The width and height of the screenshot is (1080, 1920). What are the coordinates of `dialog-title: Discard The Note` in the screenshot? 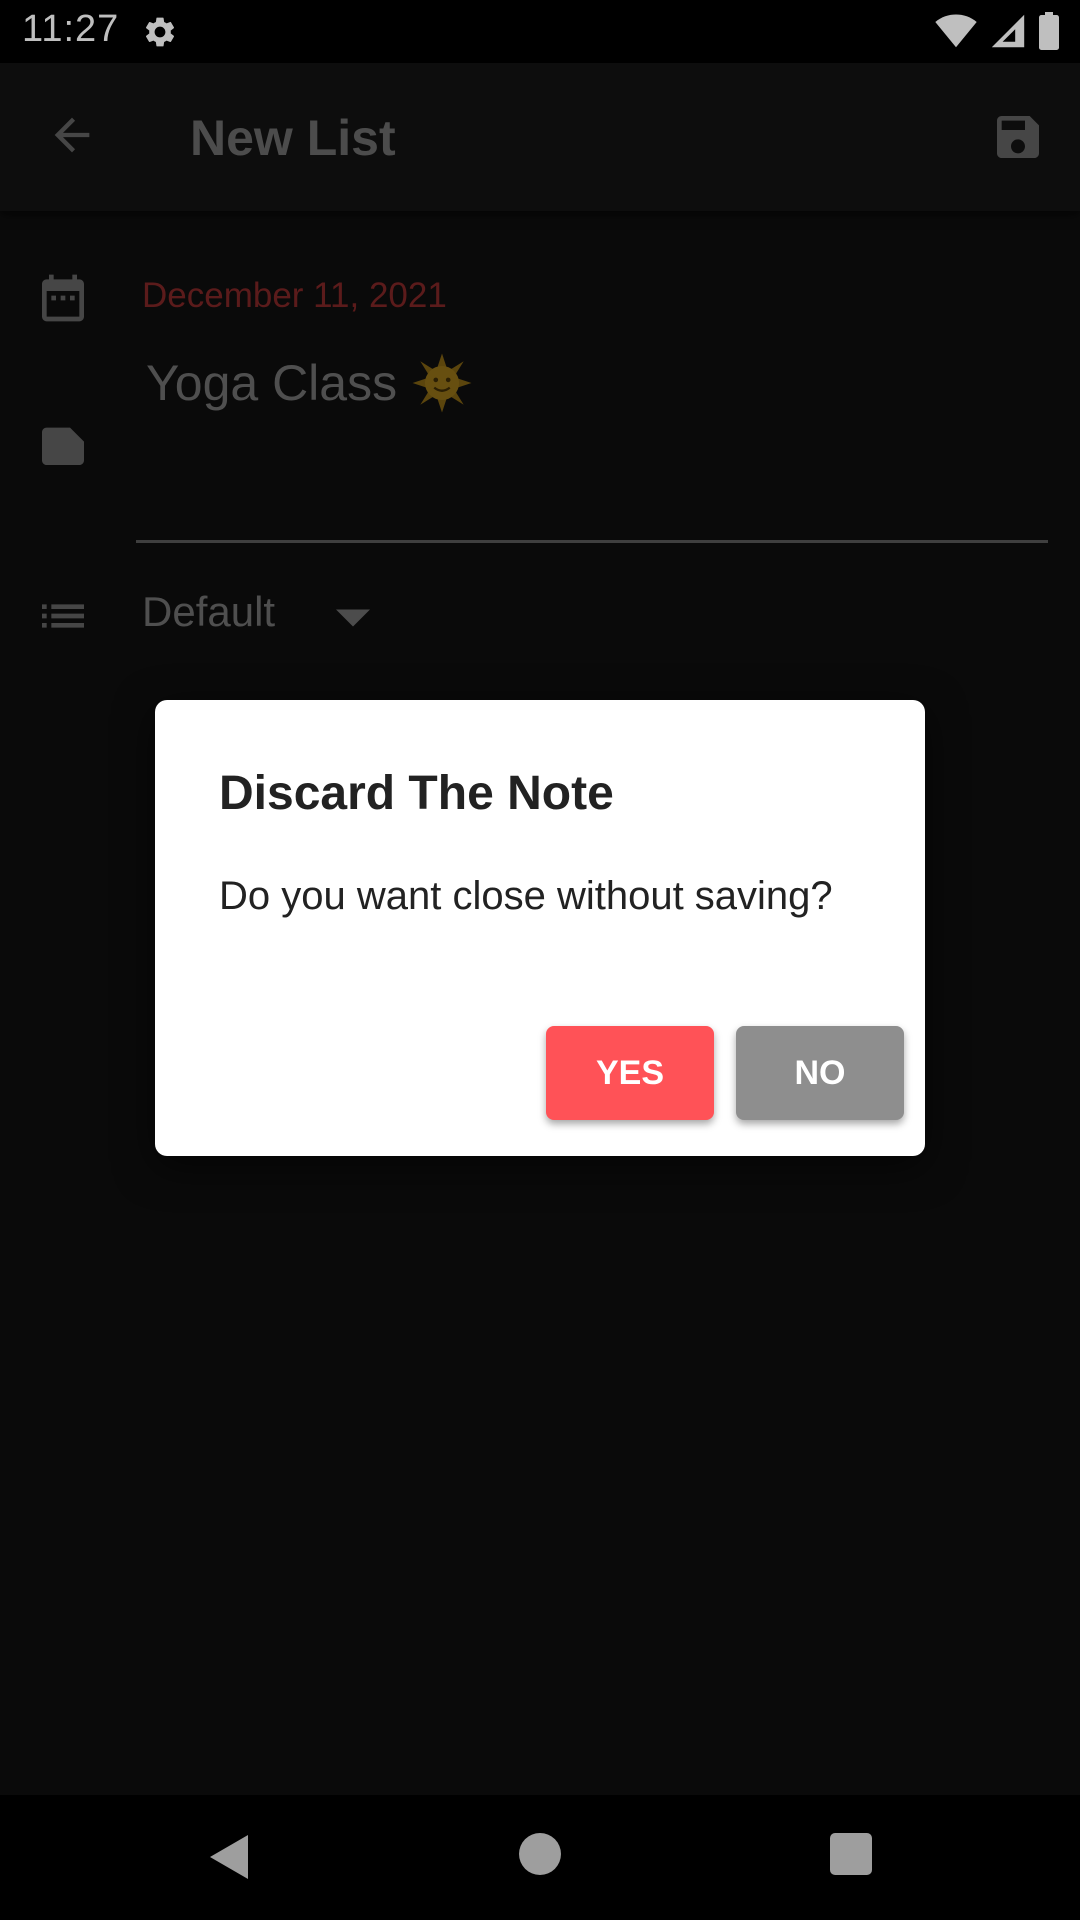 It's located at (416, 793).